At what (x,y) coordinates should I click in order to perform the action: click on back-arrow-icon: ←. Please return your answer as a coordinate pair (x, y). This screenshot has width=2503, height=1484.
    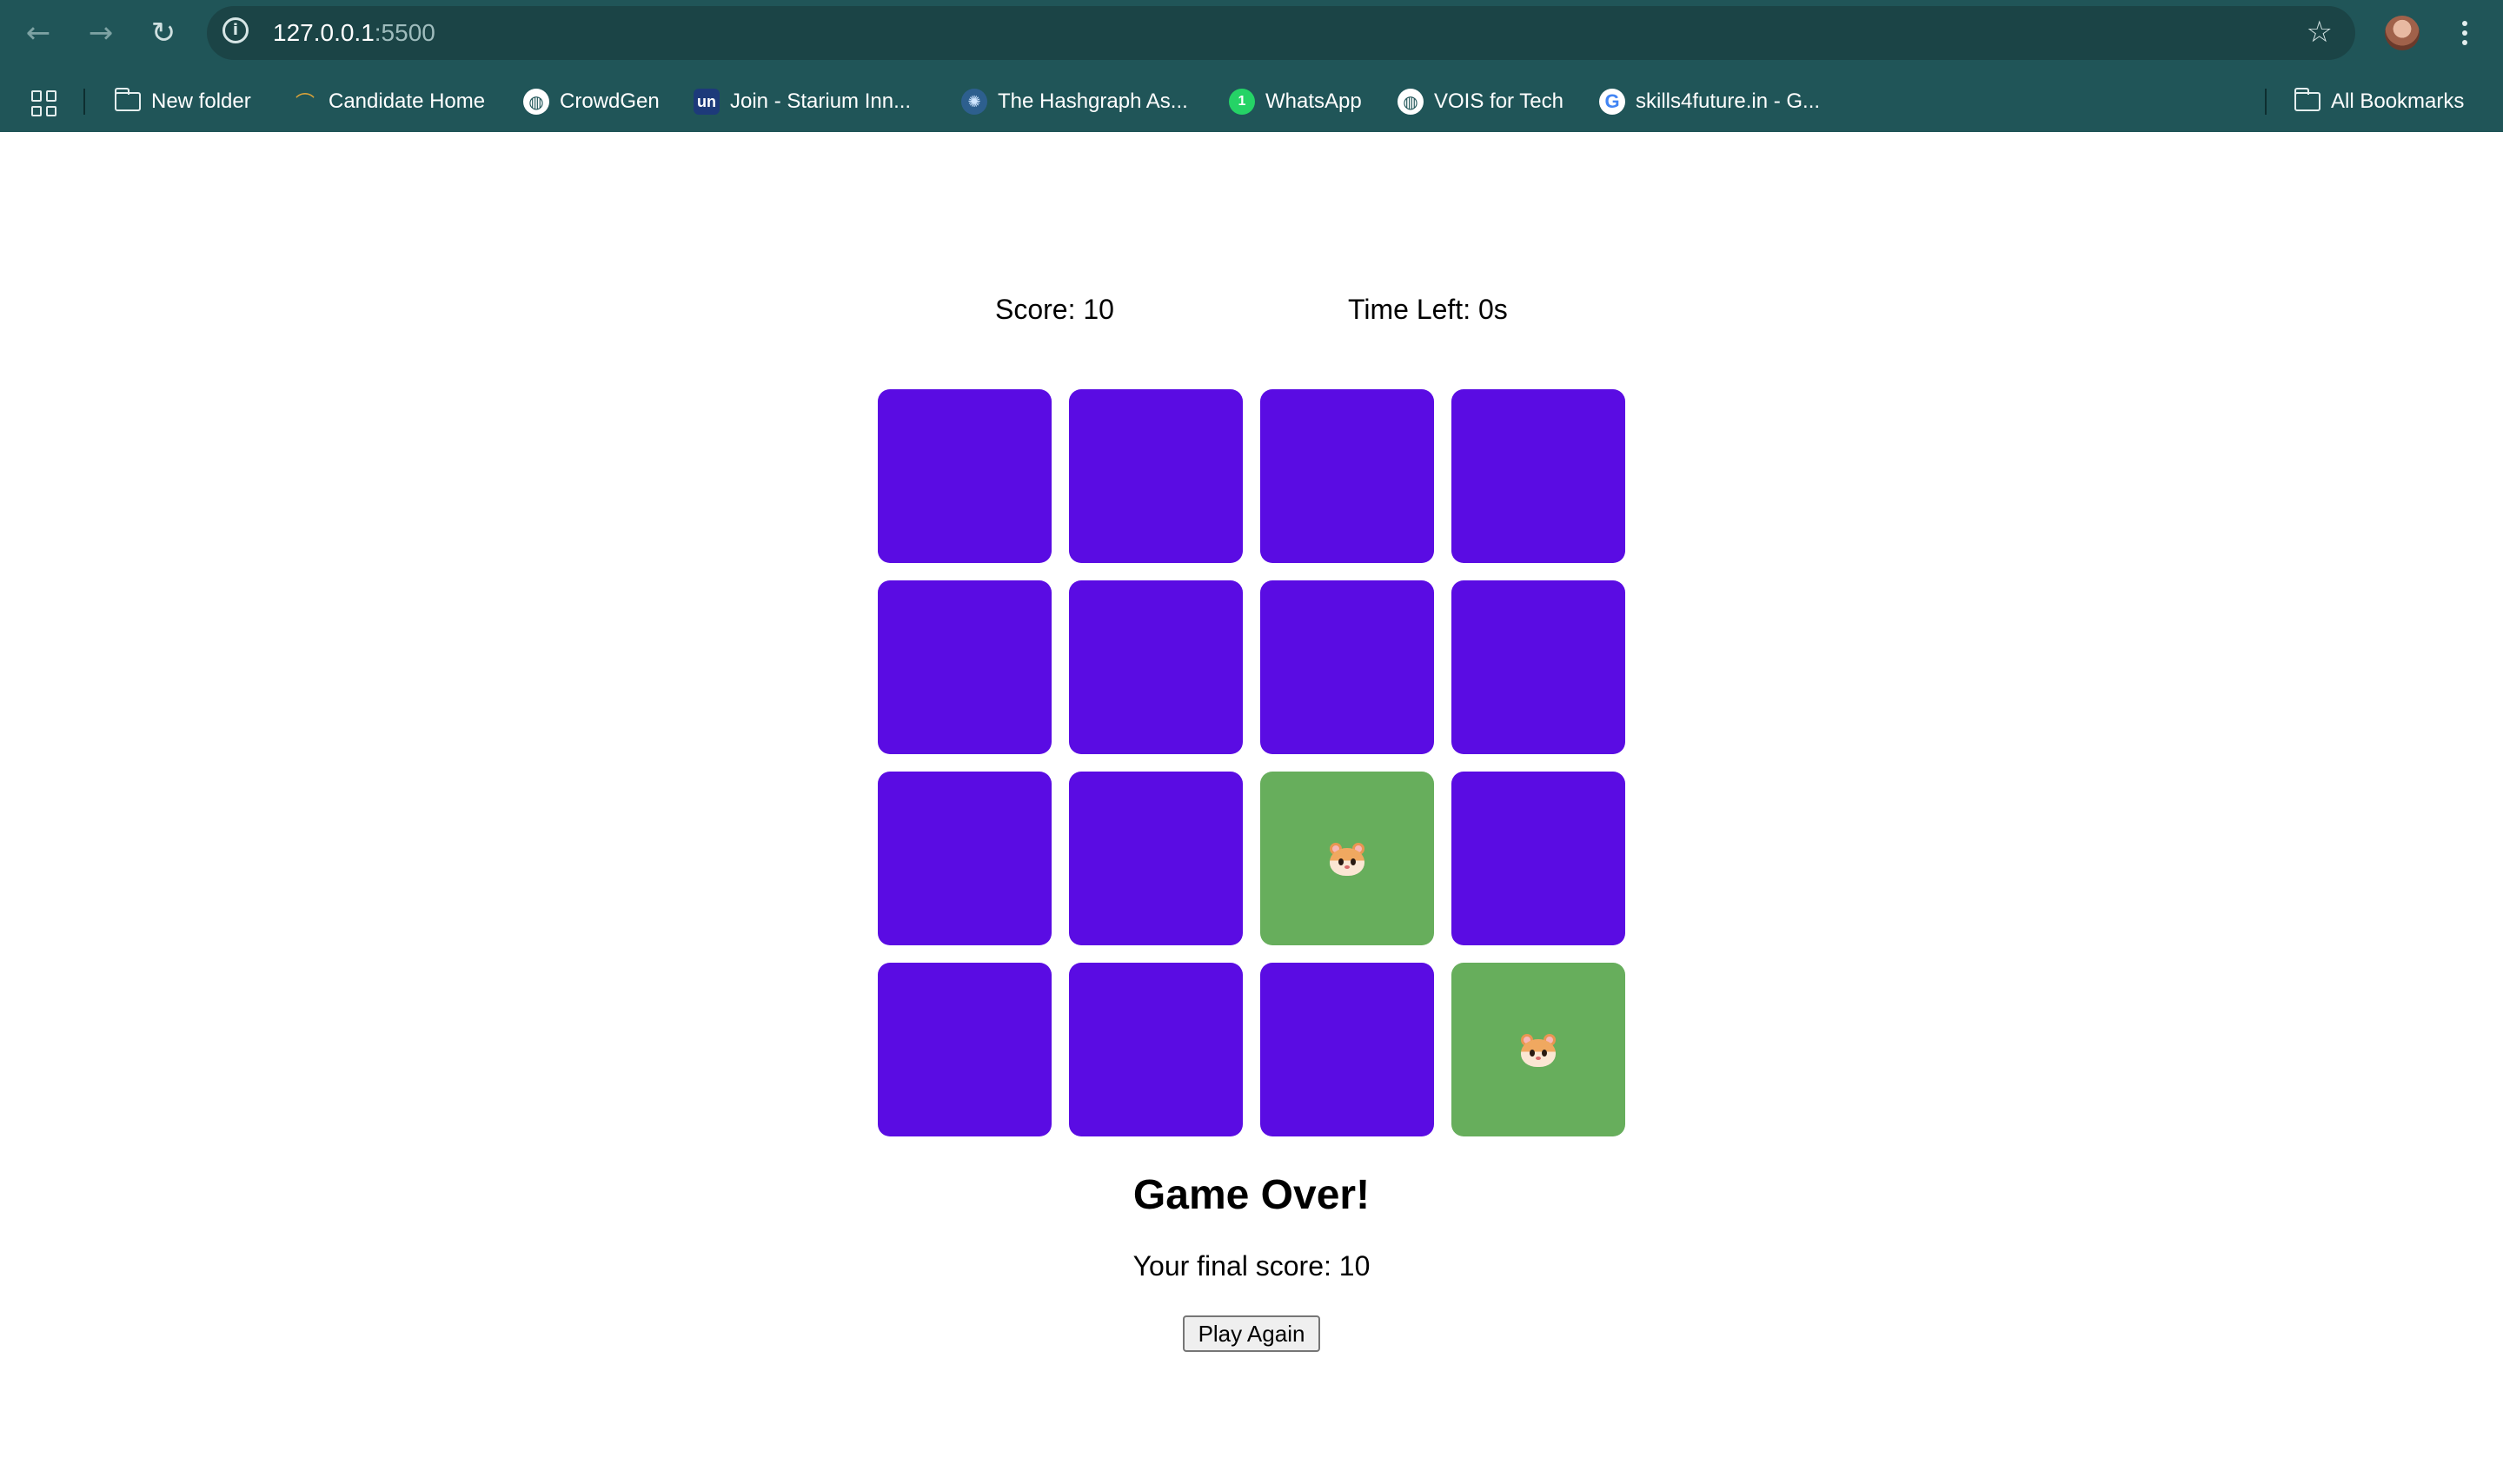
    Looking at the image, I should click on (38, 33).